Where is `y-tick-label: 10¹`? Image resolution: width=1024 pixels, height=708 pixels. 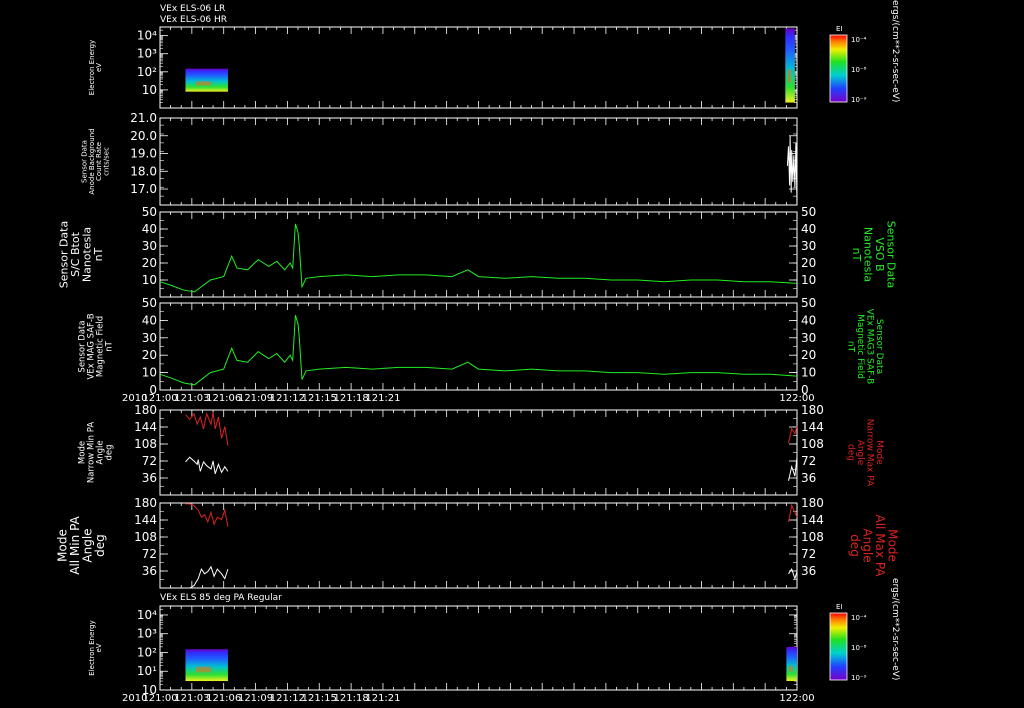 y-tick-label: 10¹ is located at coordinates (147, 671).